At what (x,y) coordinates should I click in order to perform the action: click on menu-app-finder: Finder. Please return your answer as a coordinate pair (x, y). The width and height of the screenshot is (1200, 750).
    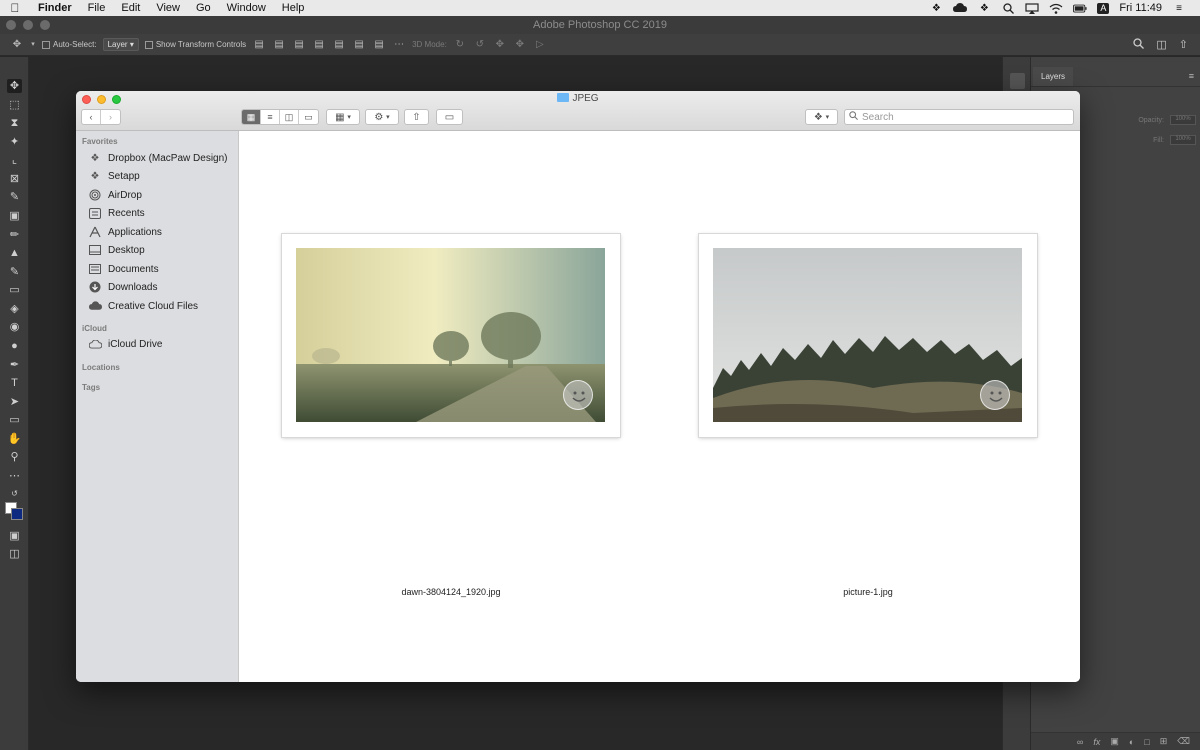
    Looking at the image, I should click on (55, 8).